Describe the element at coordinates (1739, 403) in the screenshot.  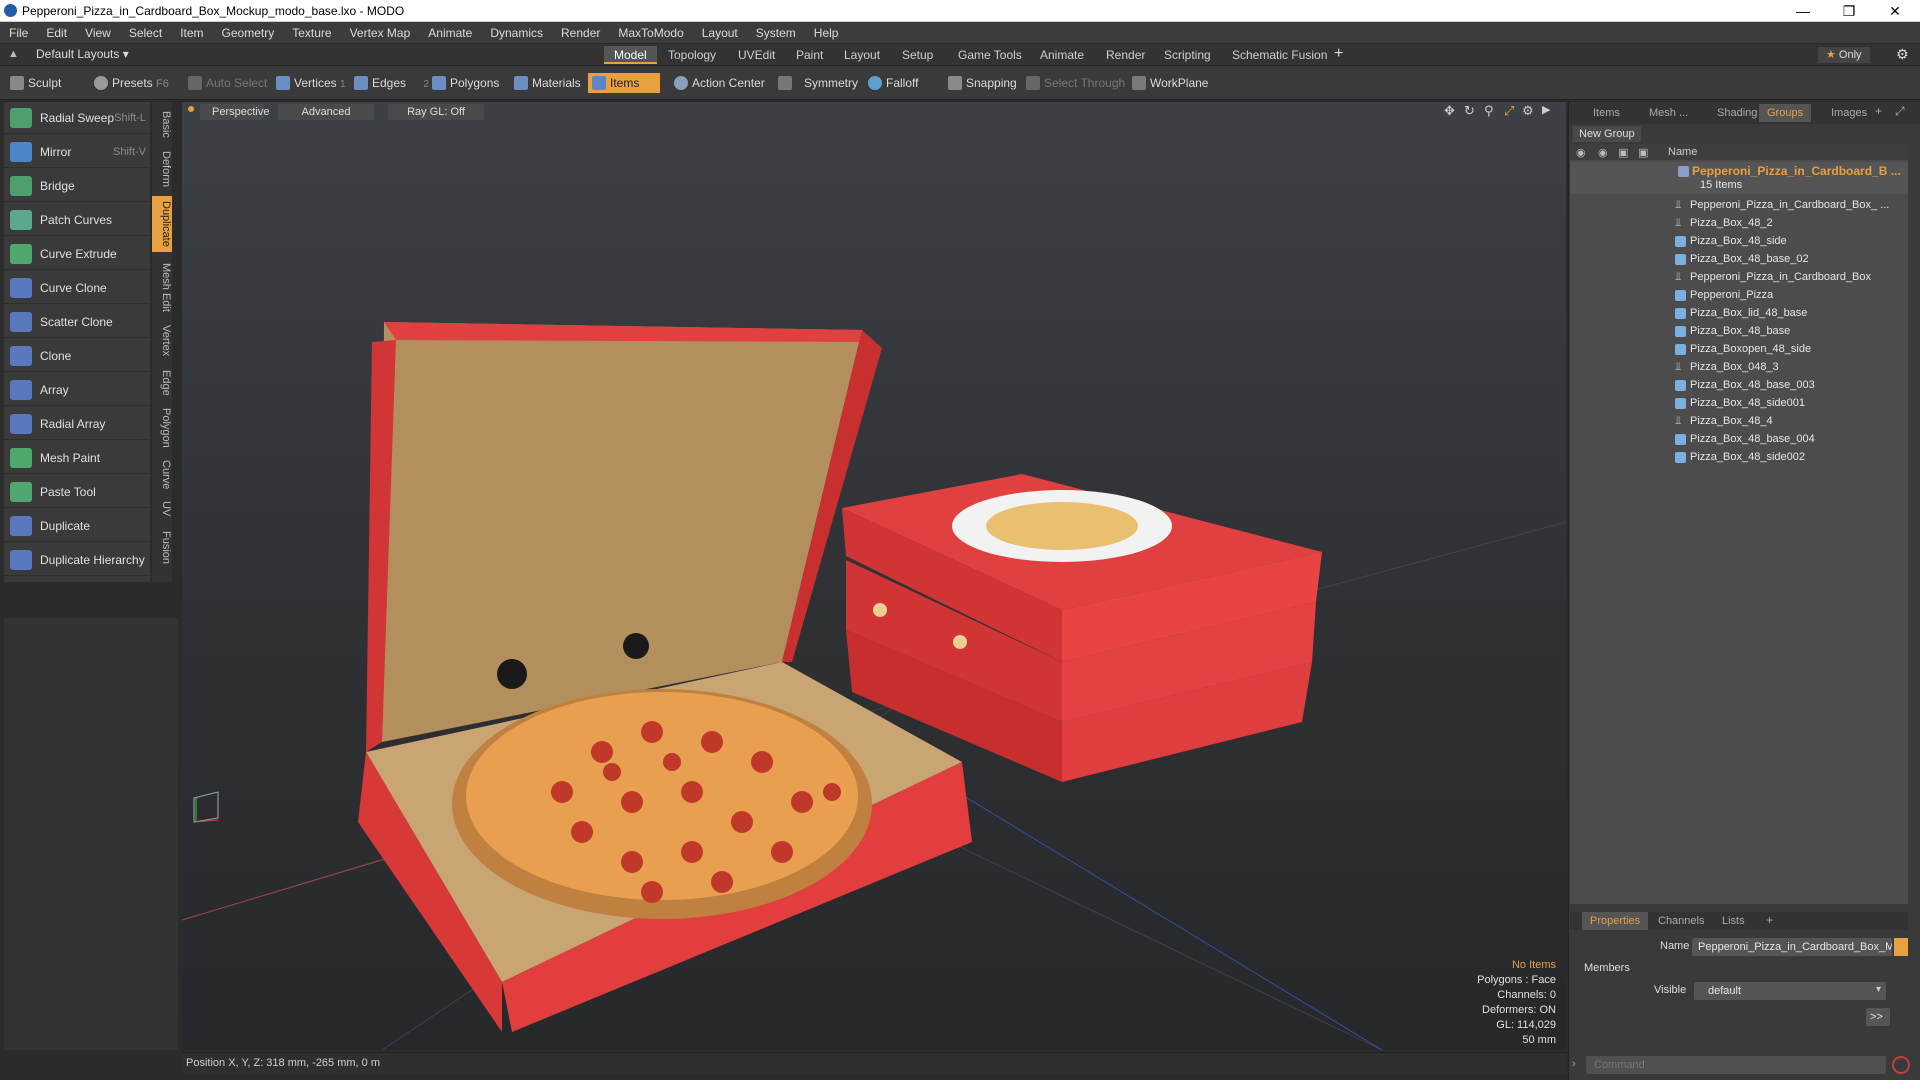
I see `group-item-row: Pizza_Box_48_side001` at that location.